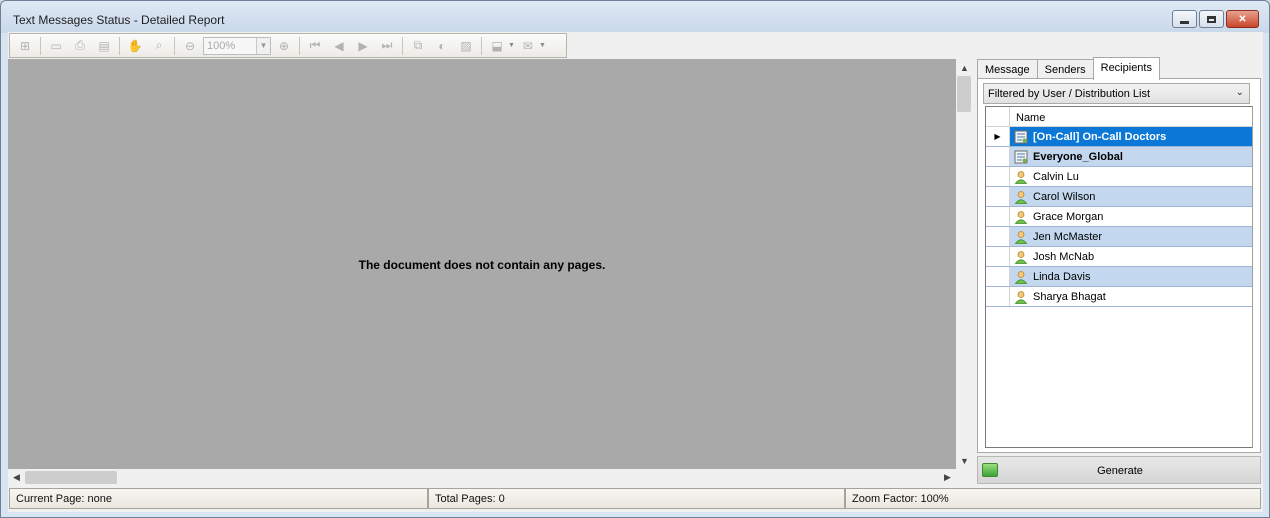  I want to click on table-row: ▶ [On-Call] On-Call Doctors, so click(1119, 137).